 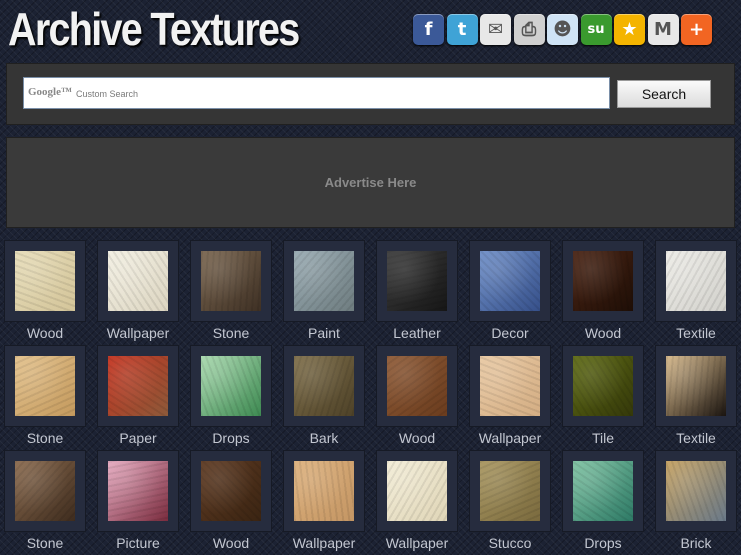 I want to click on texture-label: Brick, so click(x=693, y=543).